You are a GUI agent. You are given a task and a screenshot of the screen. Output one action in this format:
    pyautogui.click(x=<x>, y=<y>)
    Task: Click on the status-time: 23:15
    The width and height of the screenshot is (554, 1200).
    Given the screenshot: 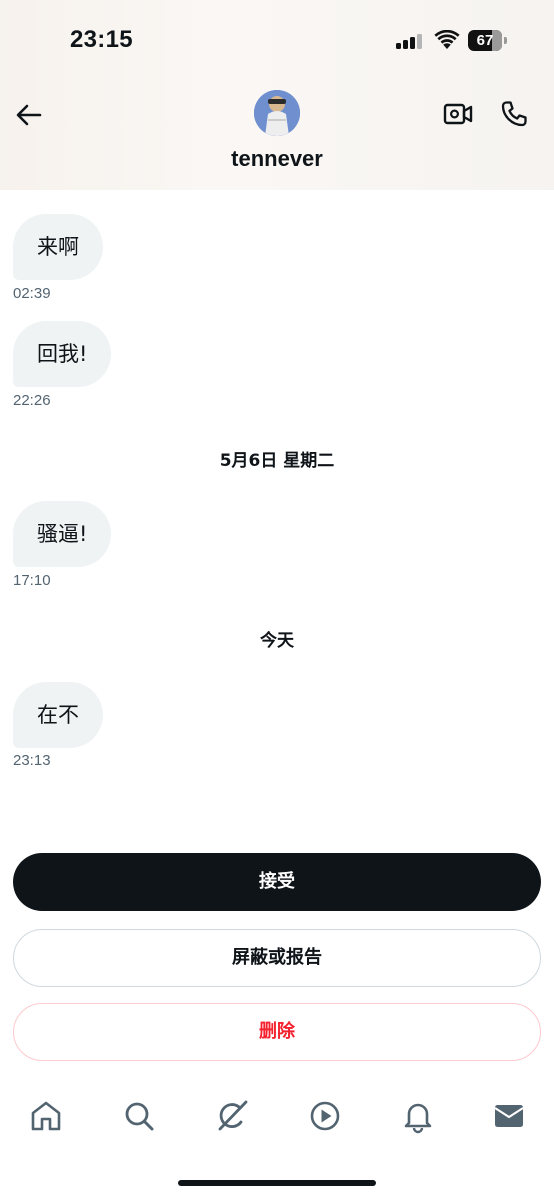 What is the action you would take?
    pyautogui.click(x=101, y=39)
    